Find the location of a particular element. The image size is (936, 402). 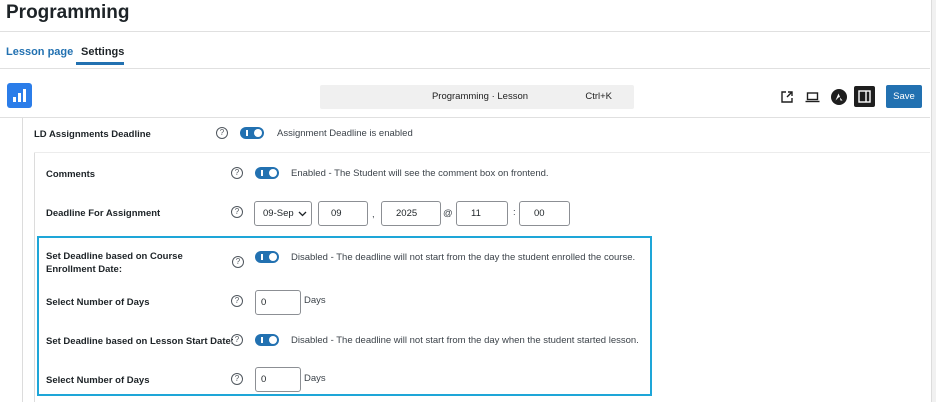

enrollment-days-value: 0 is located at coordinates (264, 302).